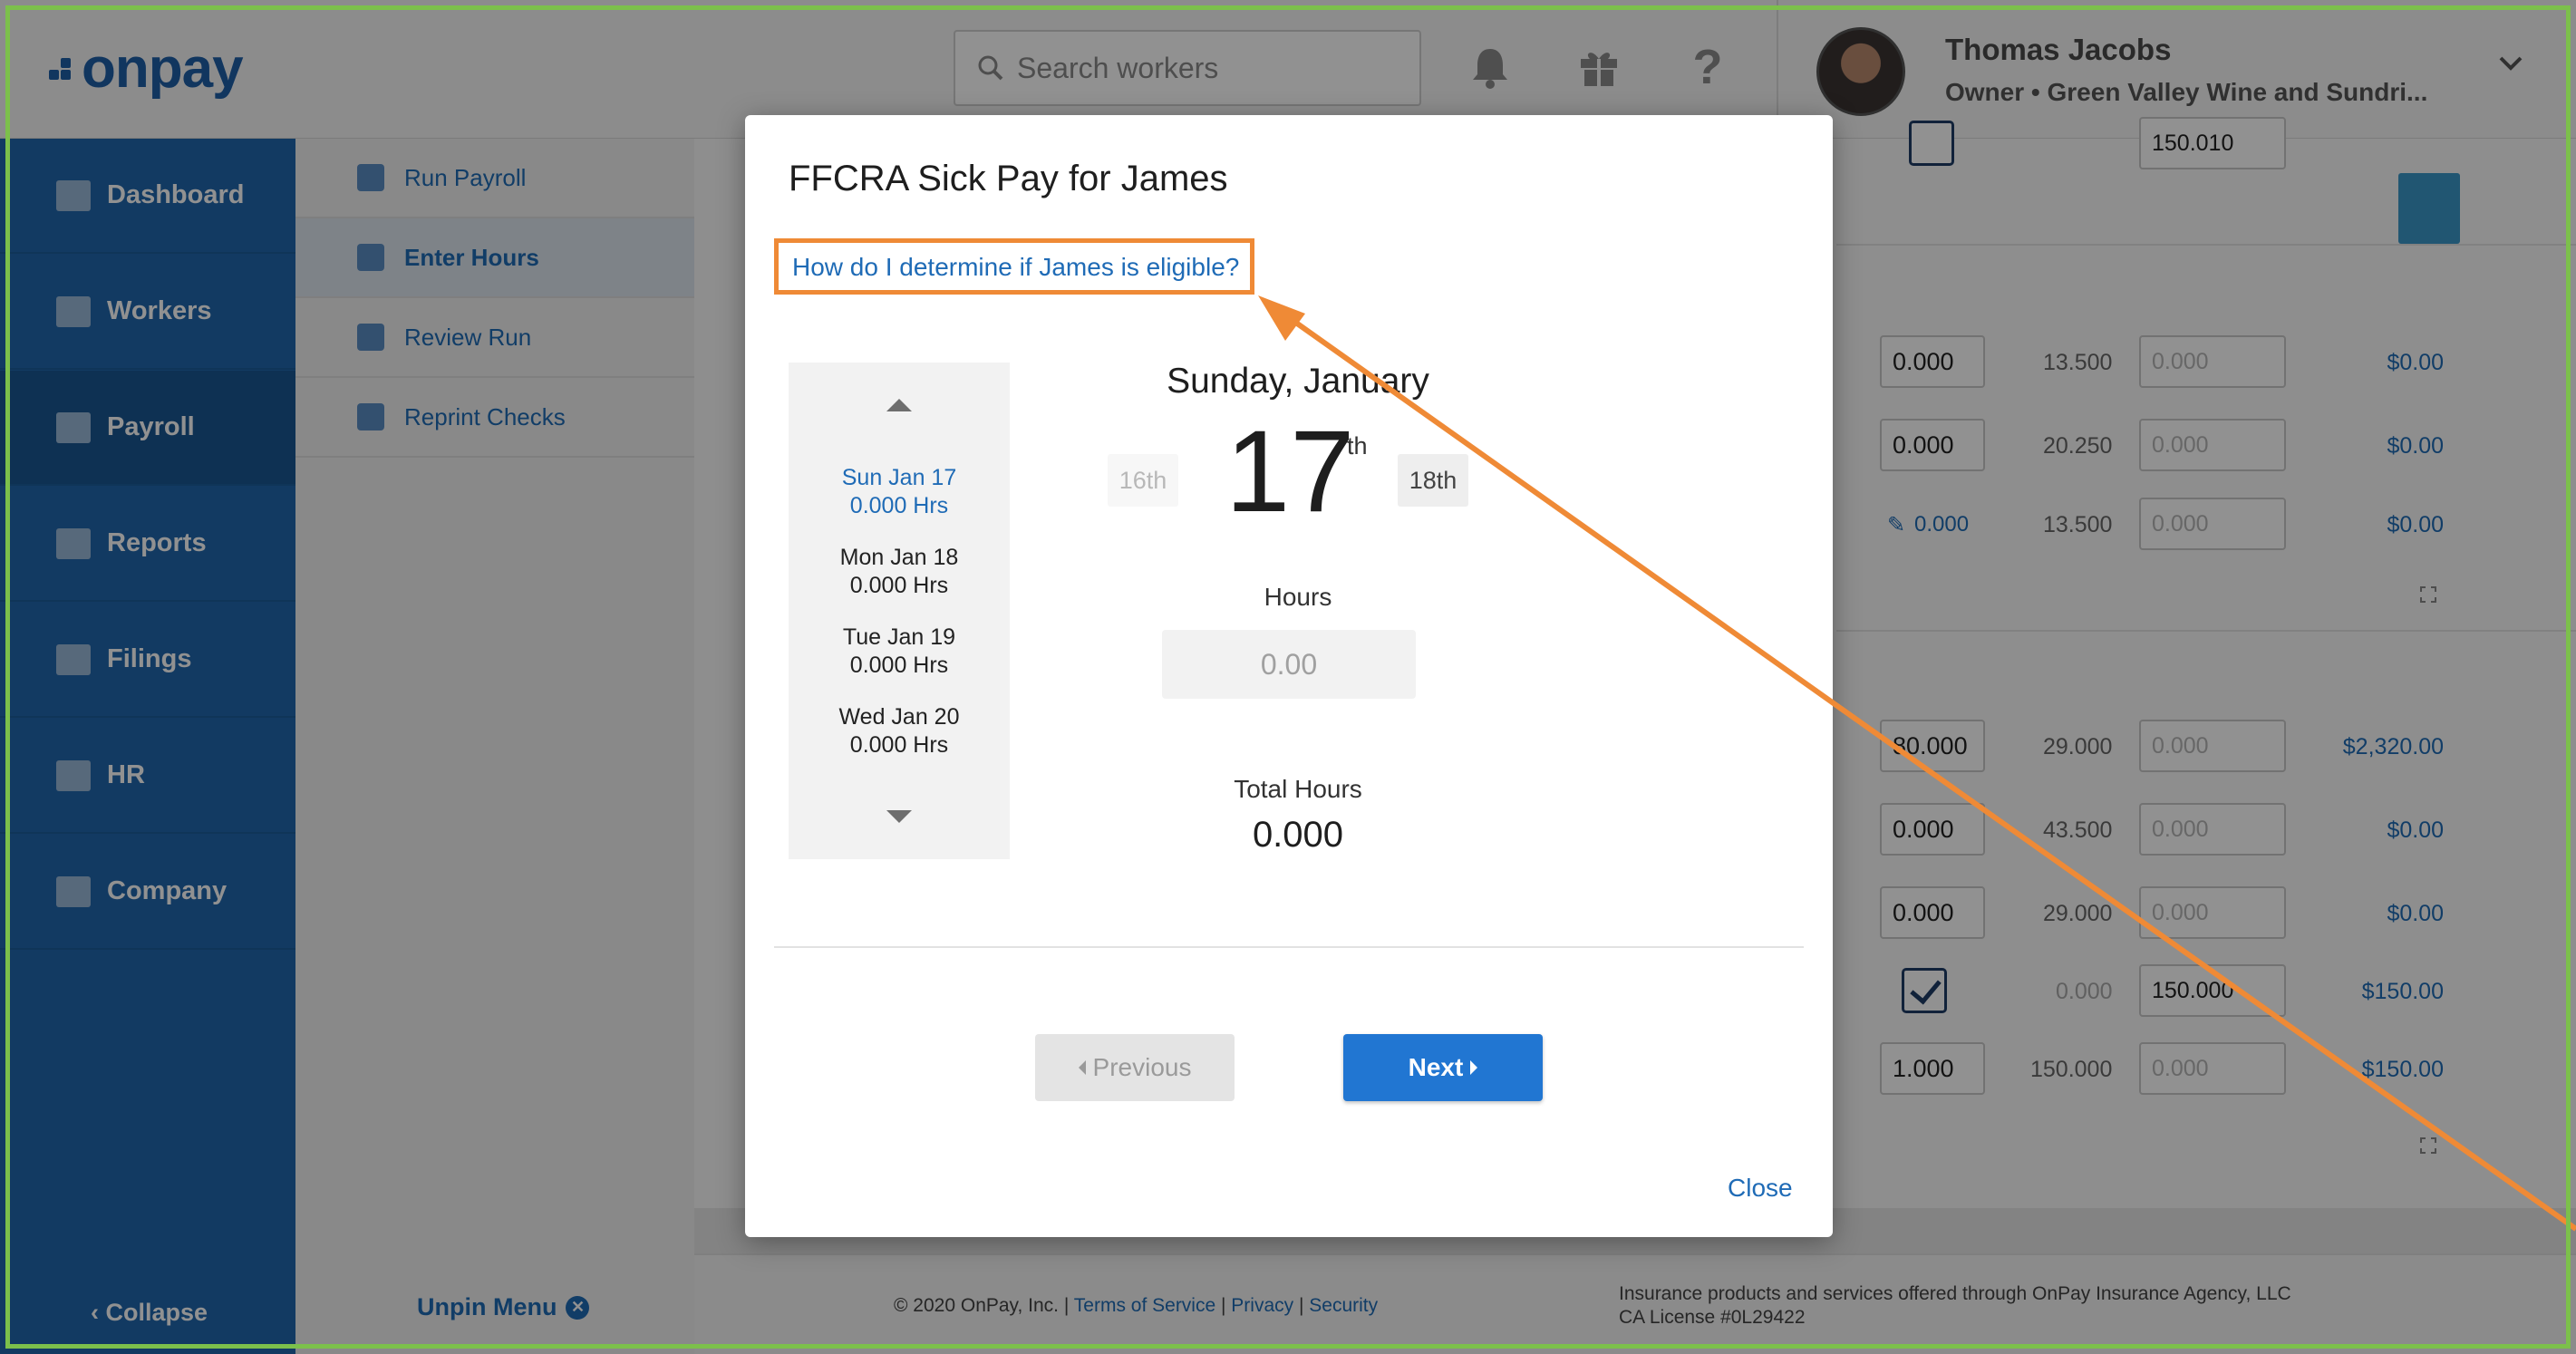 This screenshot has width=2576, height=1354. I want to click on hours-label: Hours, so click(1298, 597).